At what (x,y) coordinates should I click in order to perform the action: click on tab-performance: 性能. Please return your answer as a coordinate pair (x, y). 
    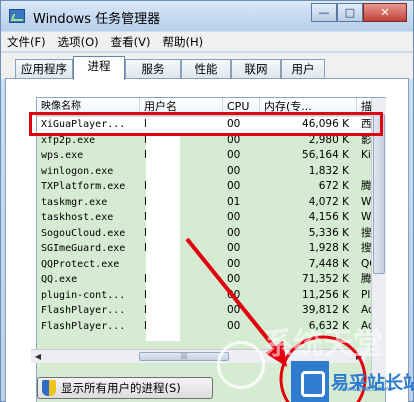
    Looking at the image, I should click on (206, 69).